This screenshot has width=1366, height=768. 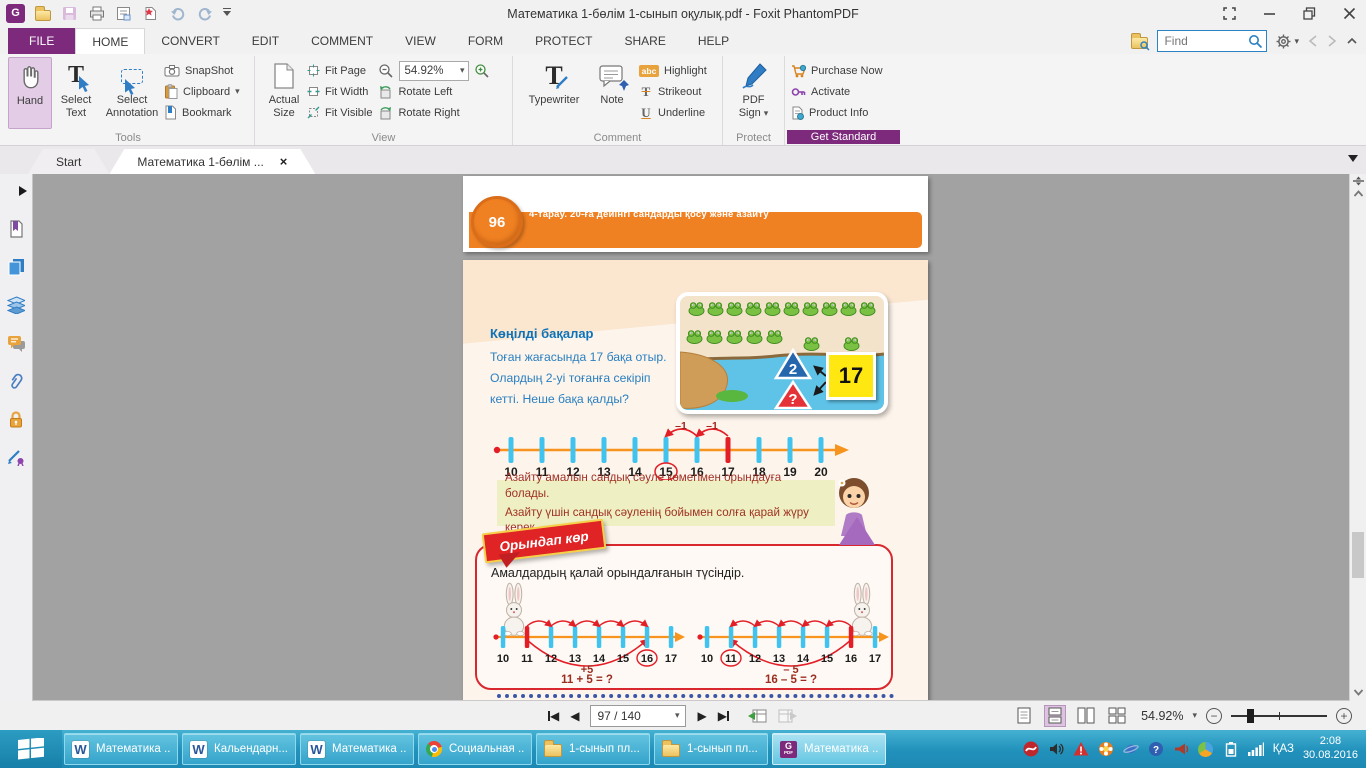 I want to click on signature-panel-icon, so click(x=16, y=457).